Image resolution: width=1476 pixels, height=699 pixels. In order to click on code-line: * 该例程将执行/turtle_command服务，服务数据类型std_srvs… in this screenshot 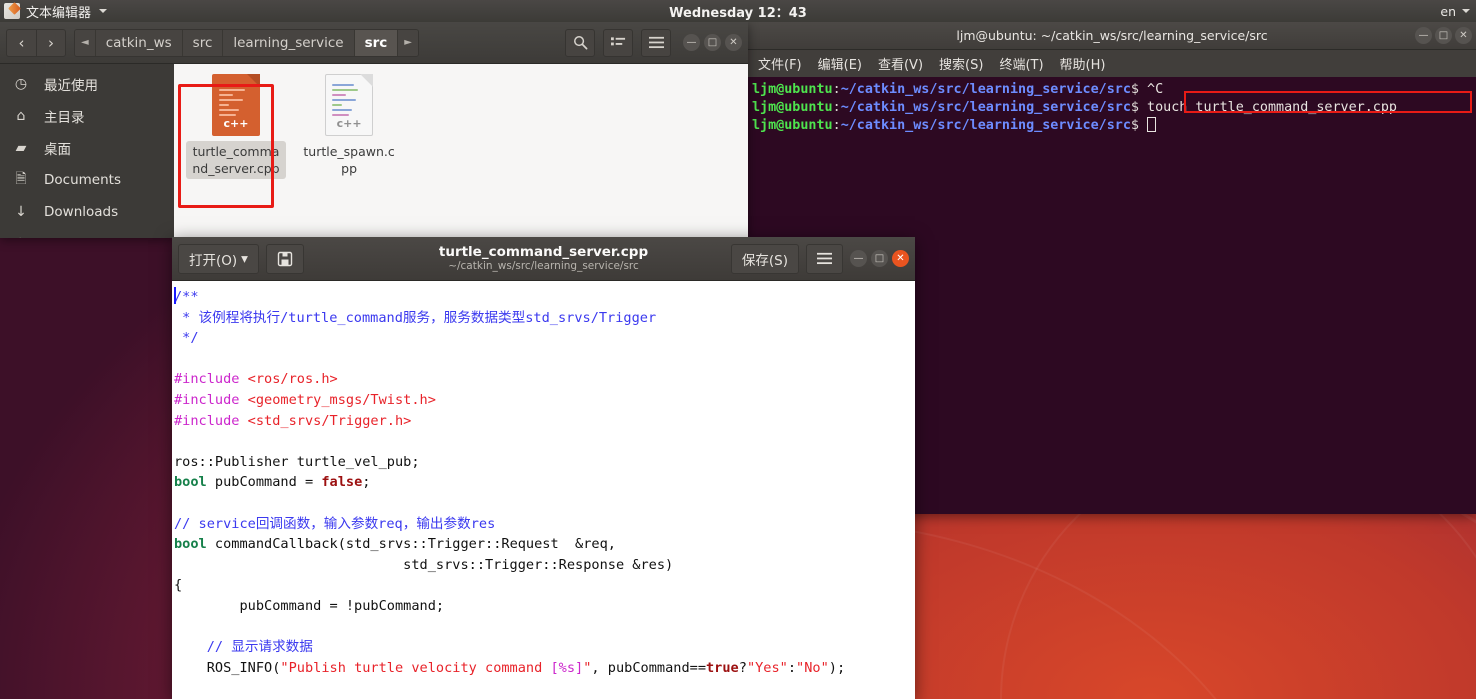, I will do `click(544, 318)`.